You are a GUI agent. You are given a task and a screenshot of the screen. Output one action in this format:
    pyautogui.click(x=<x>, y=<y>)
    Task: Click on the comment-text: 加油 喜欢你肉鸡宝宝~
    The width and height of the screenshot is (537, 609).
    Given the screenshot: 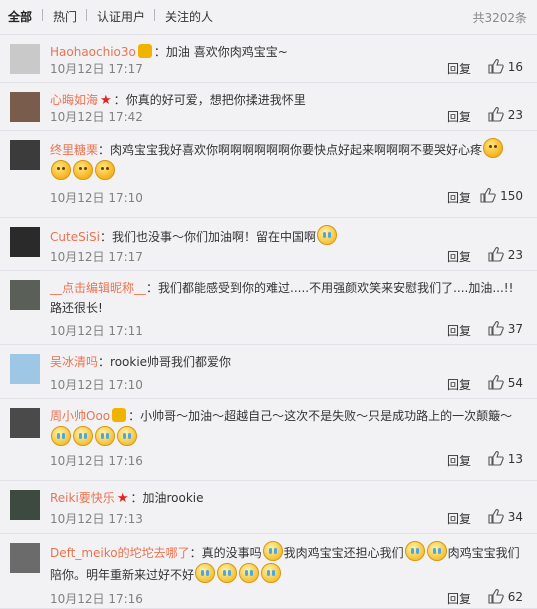 What is the action you would take?
    pyautogui.click(x=226, y=52)
    